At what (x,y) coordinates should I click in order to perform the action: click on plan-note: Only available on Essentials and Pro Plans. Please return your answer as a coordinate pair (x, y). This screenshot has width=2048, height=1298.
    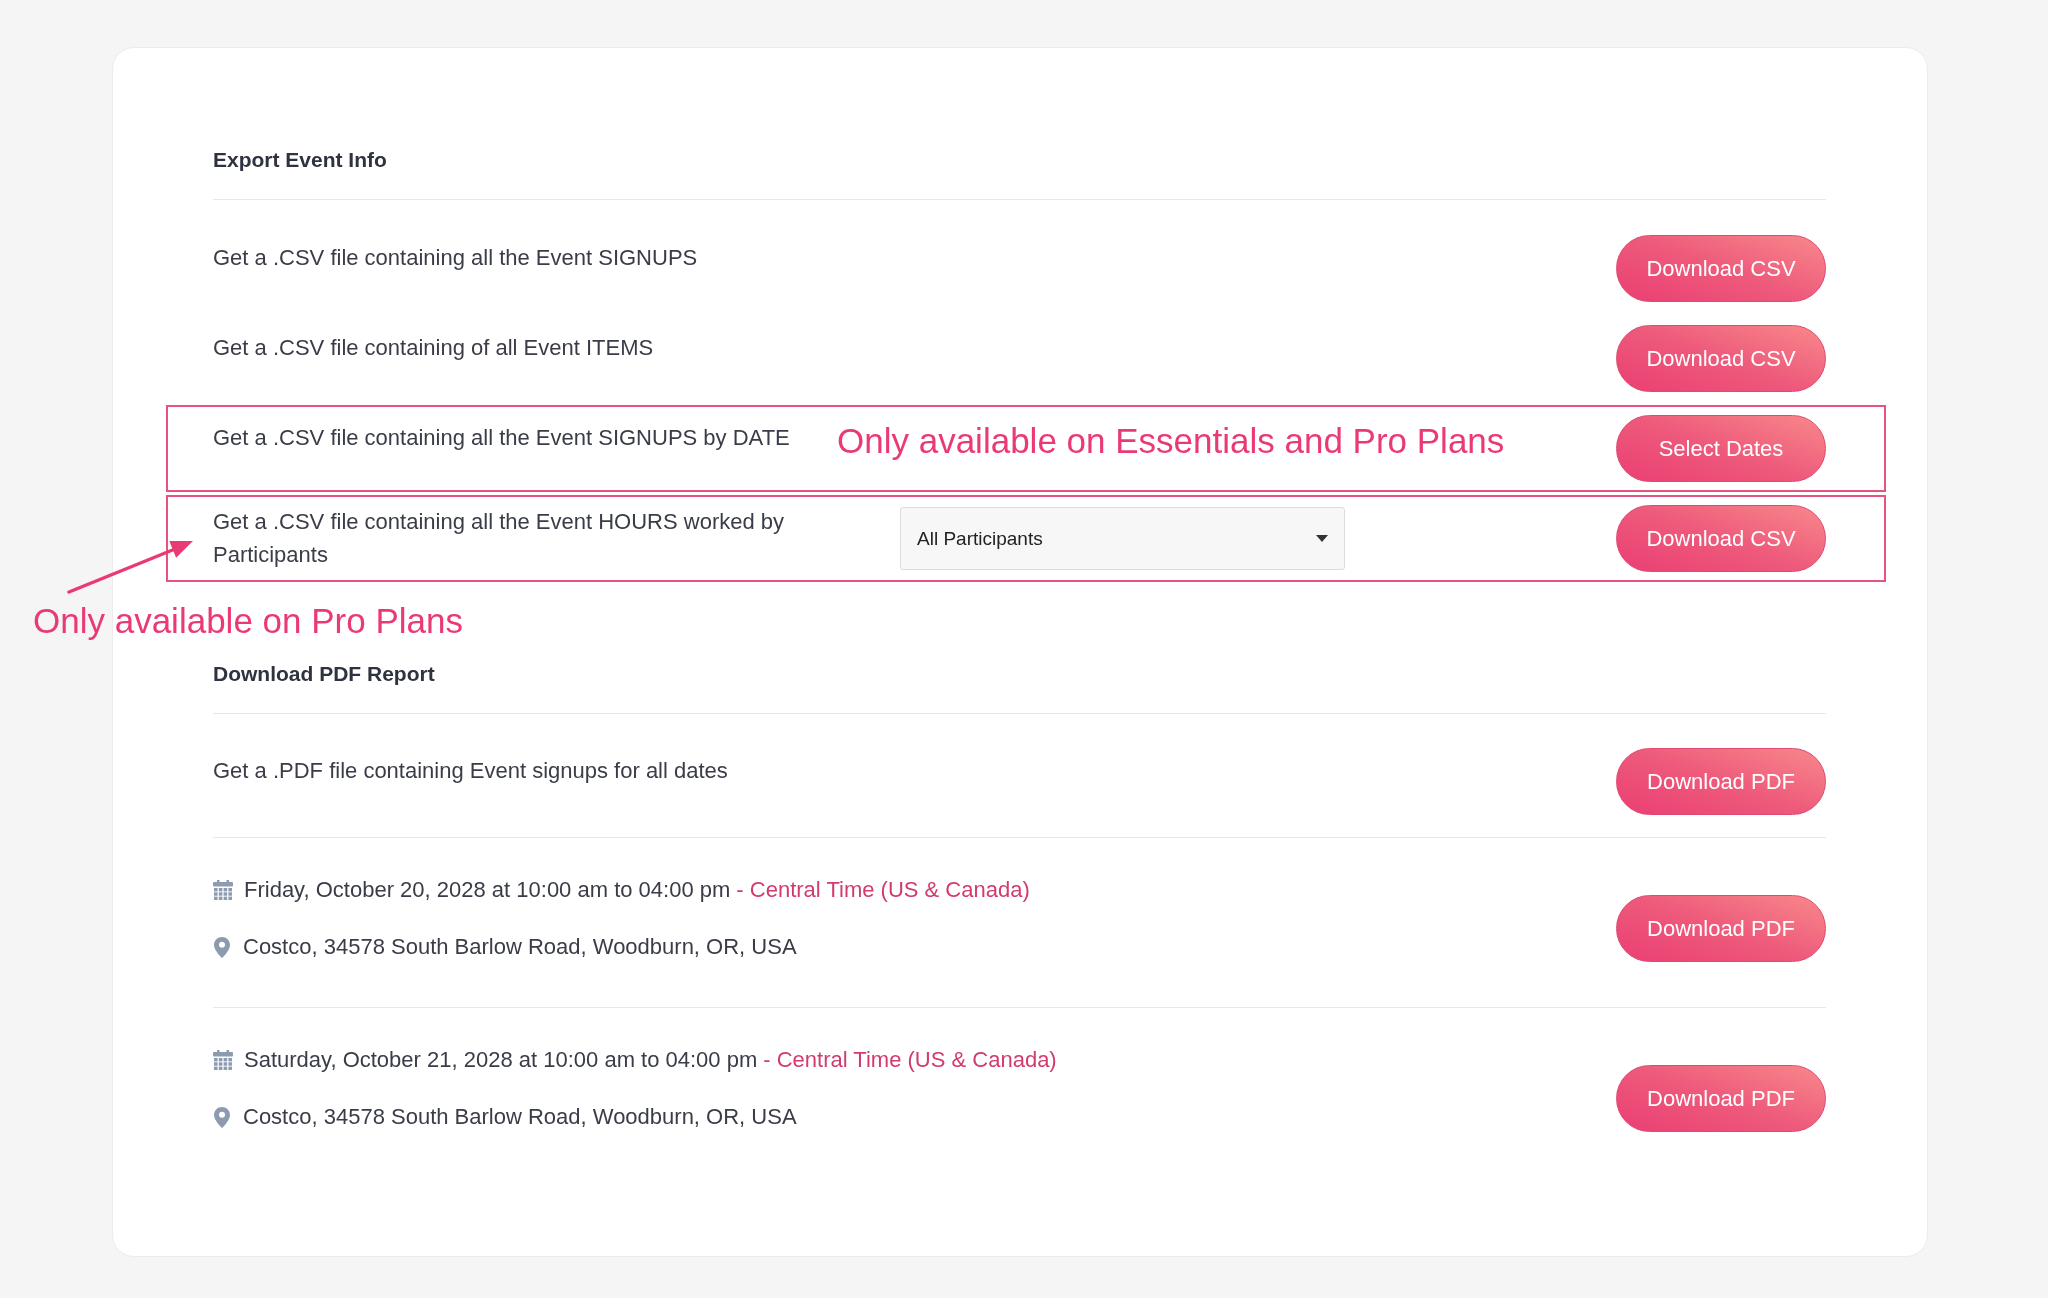
    Looking at the image, I should click on (1171, 441).